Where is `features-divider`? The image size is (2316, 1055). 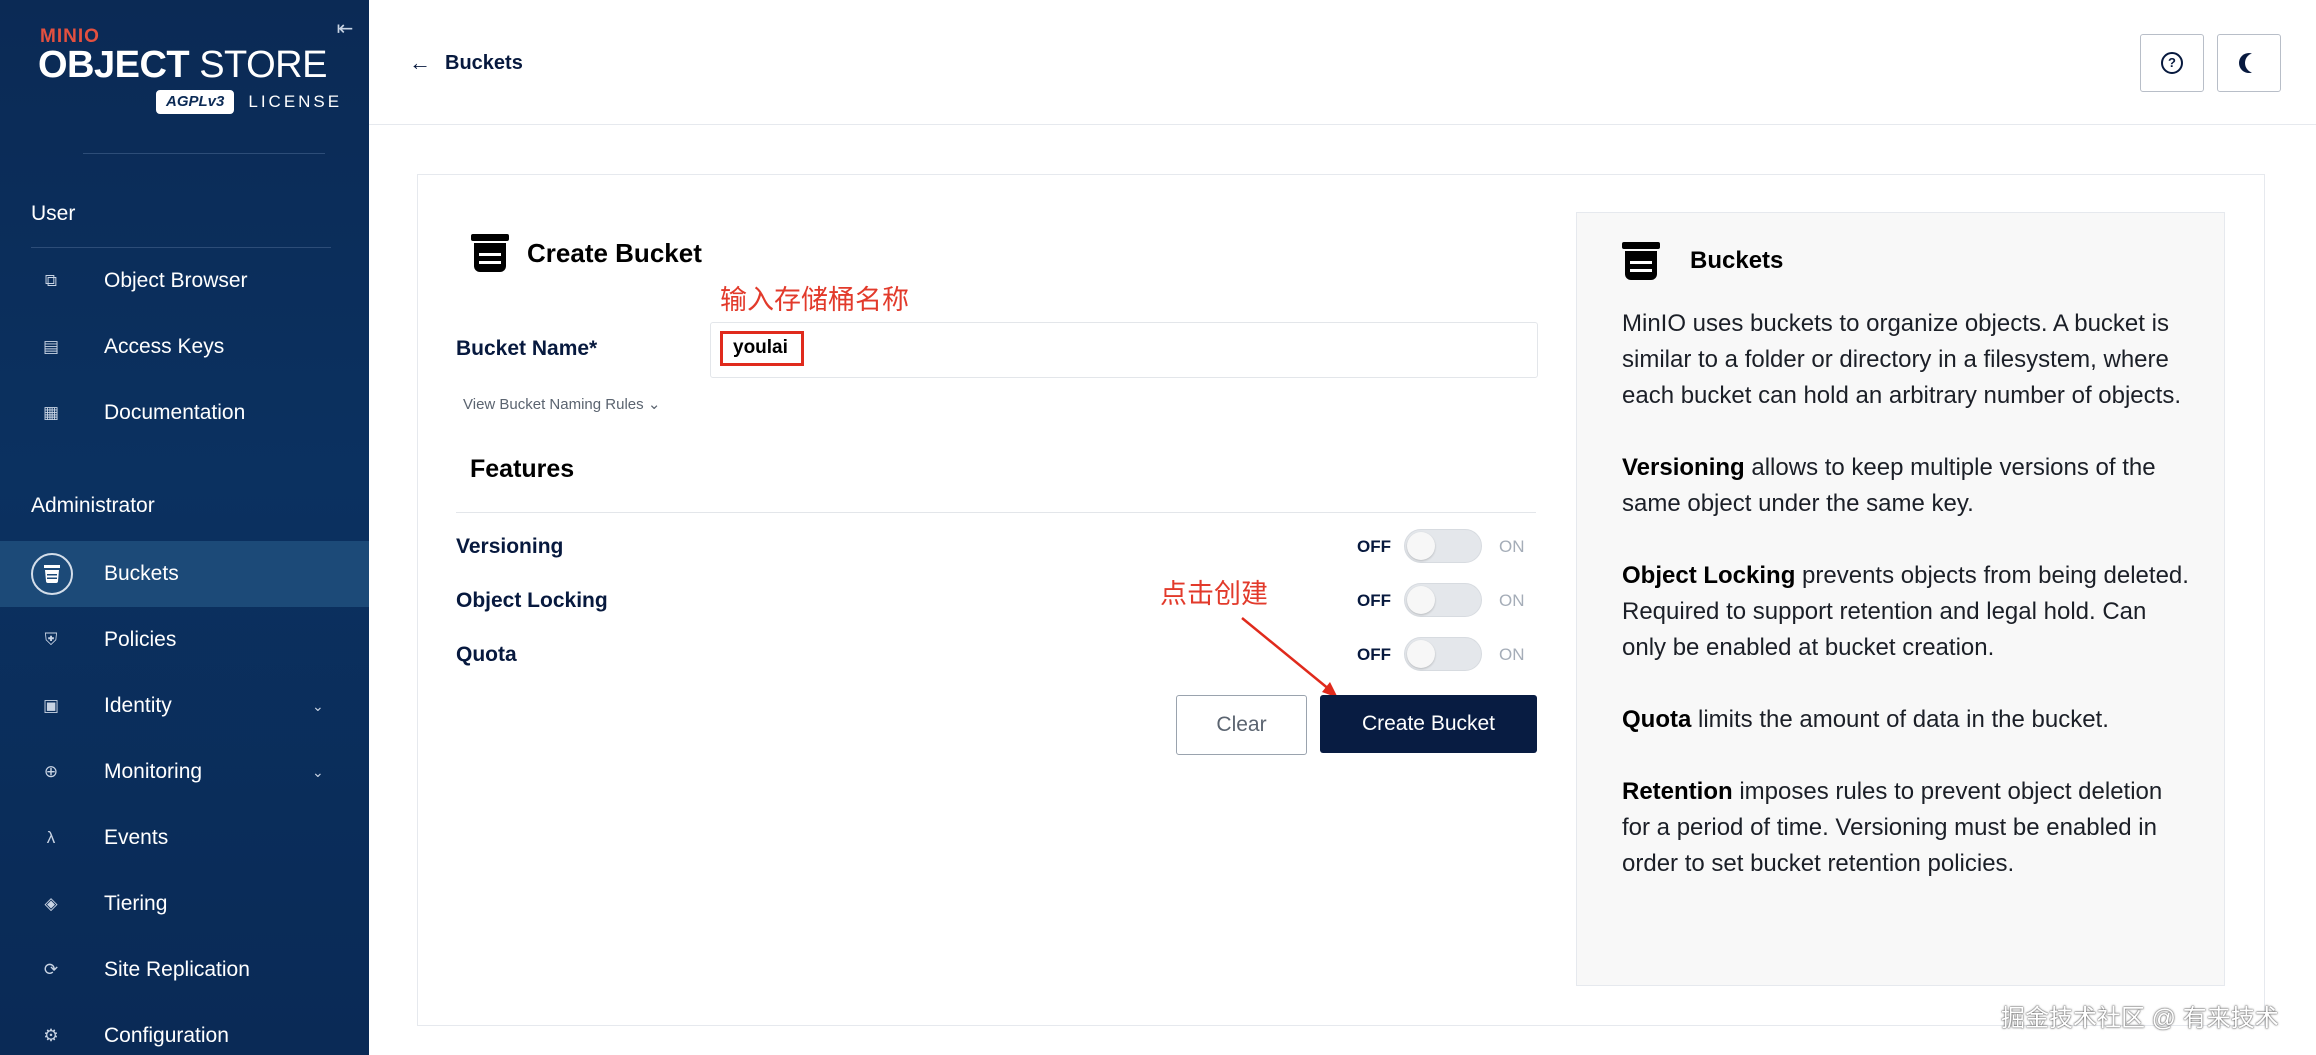
features-divider is located at coordinates (996, 512).